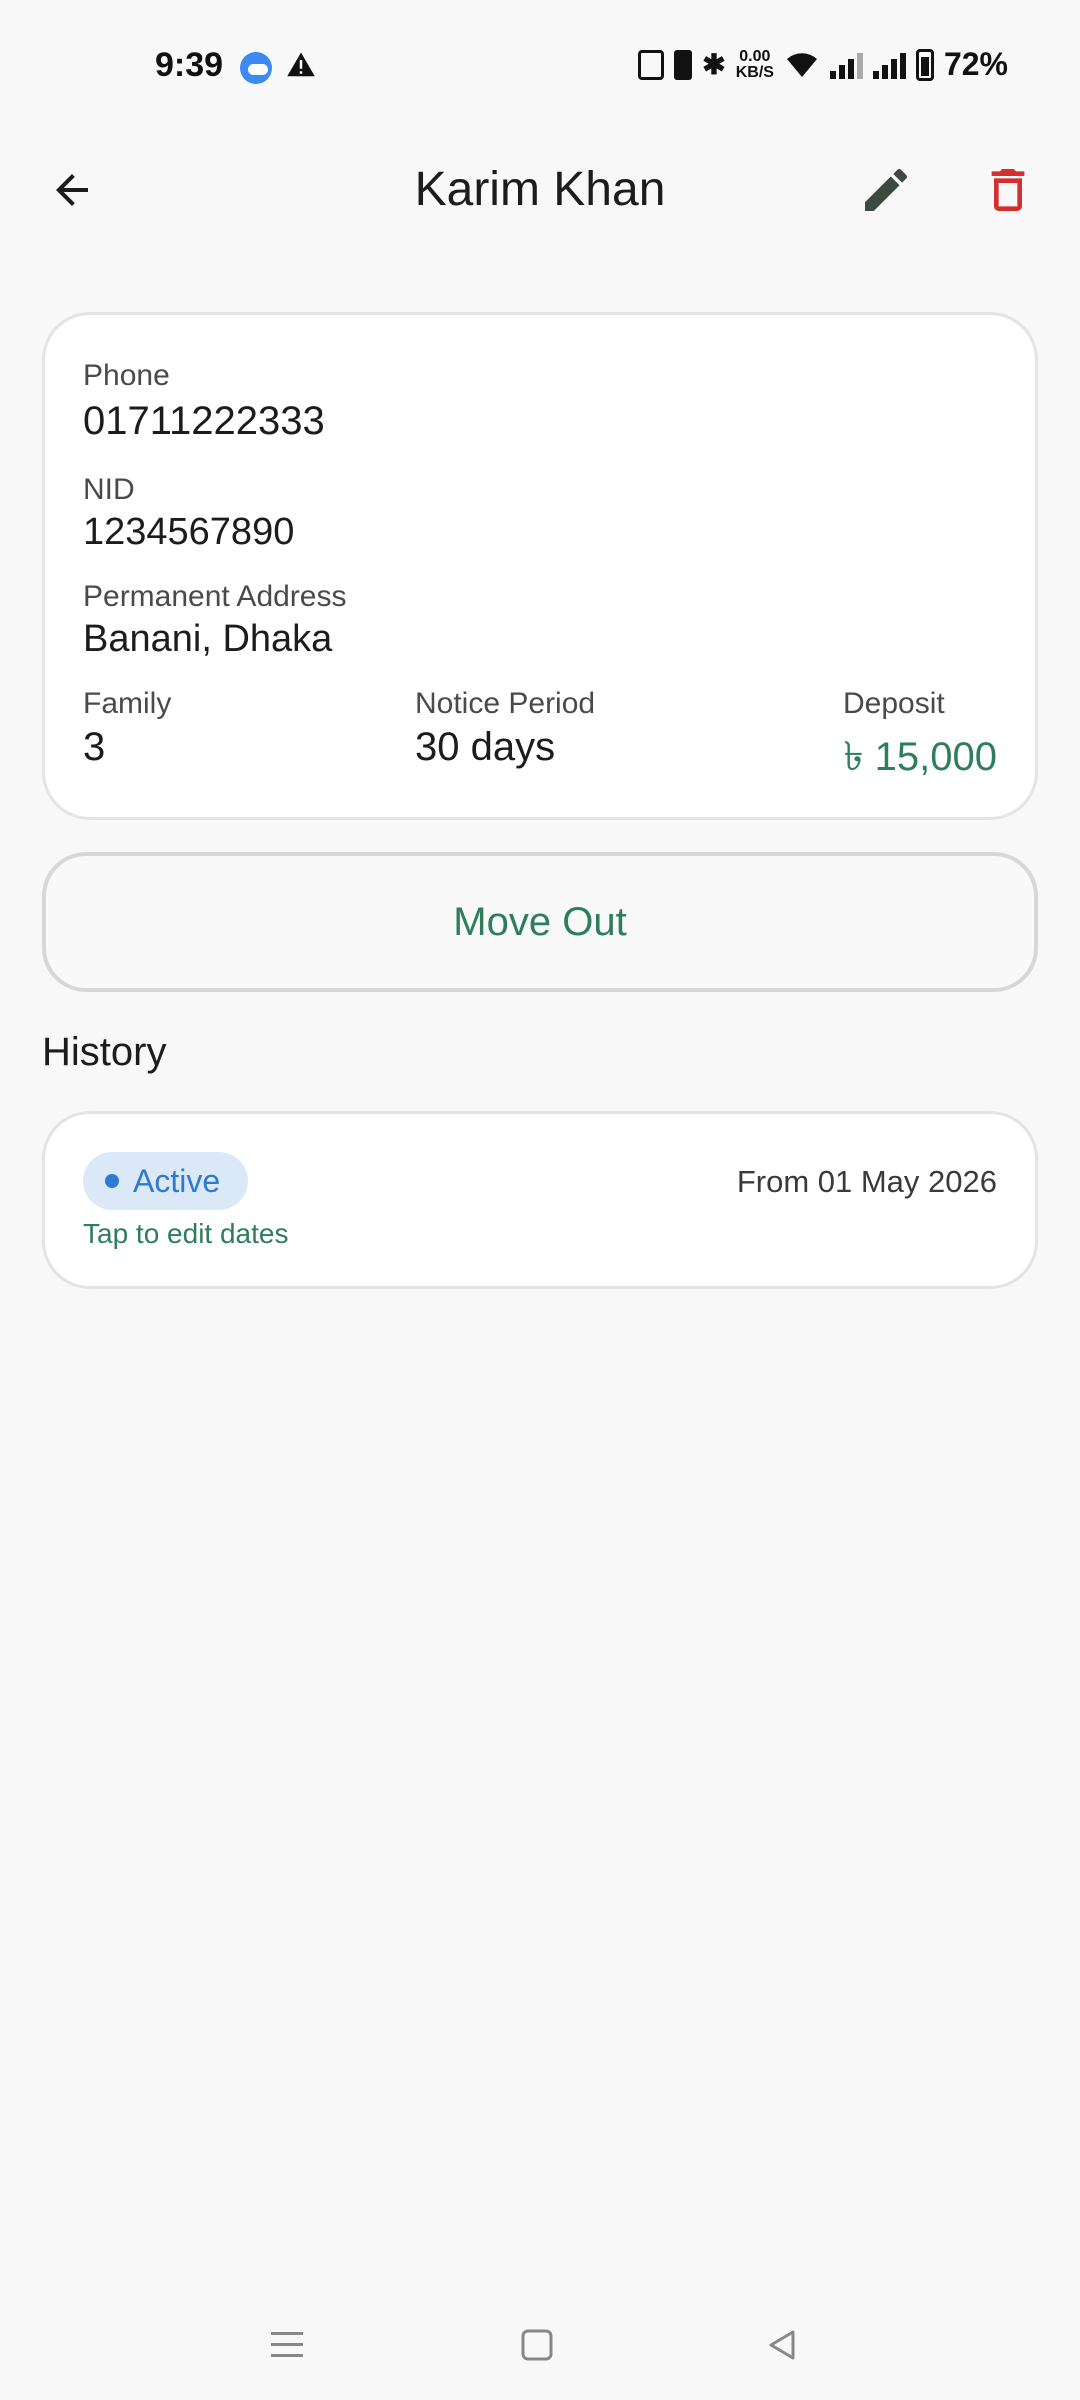  I want to click on phone-label: Phone, so click(126, 375).